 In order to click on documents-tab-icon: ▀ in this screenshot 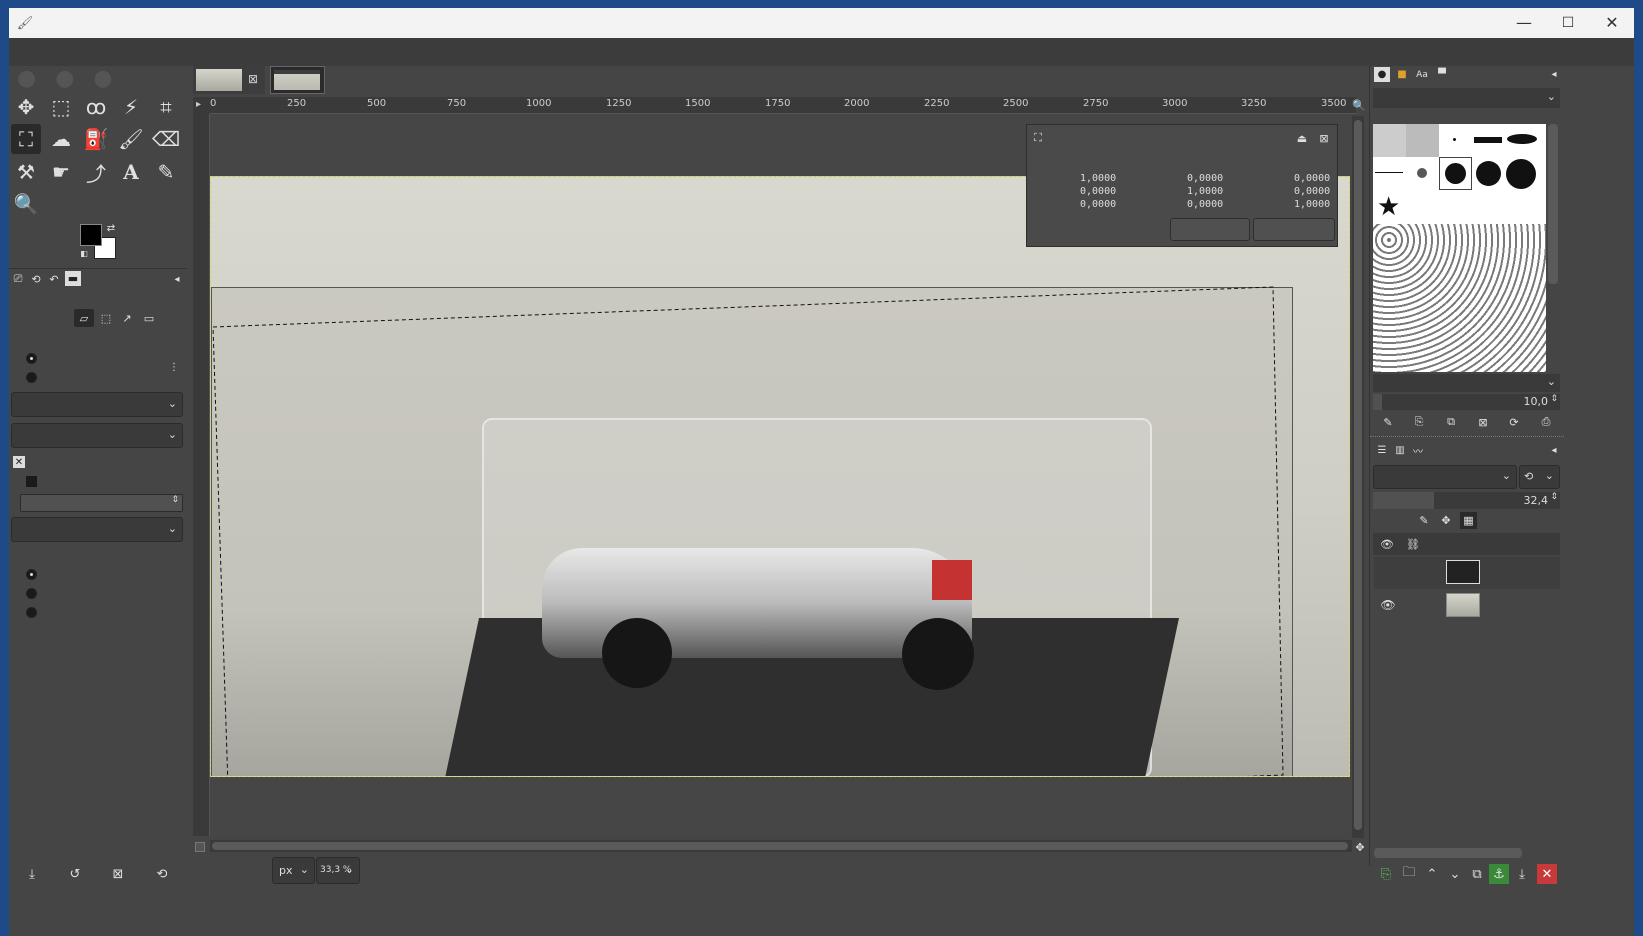, I will do `click(1442, 74)`.